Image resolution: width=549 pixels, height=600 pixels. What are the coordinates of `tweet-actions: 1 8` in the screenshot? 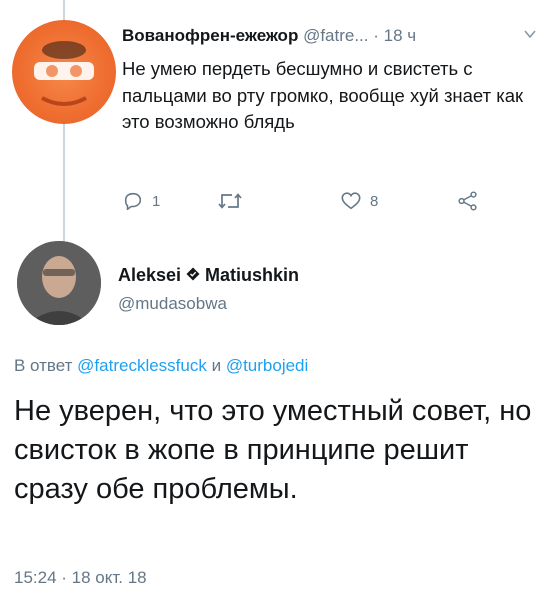 It's located at (302, 202).